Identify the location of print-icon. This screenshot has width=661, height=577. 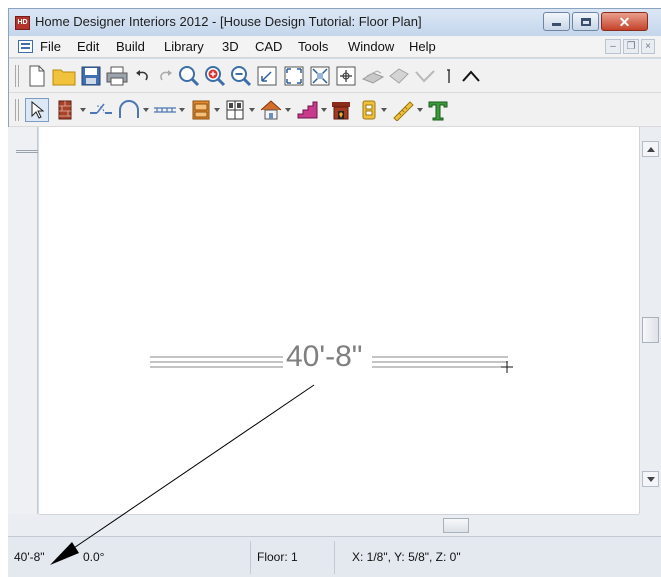
(117, 76).